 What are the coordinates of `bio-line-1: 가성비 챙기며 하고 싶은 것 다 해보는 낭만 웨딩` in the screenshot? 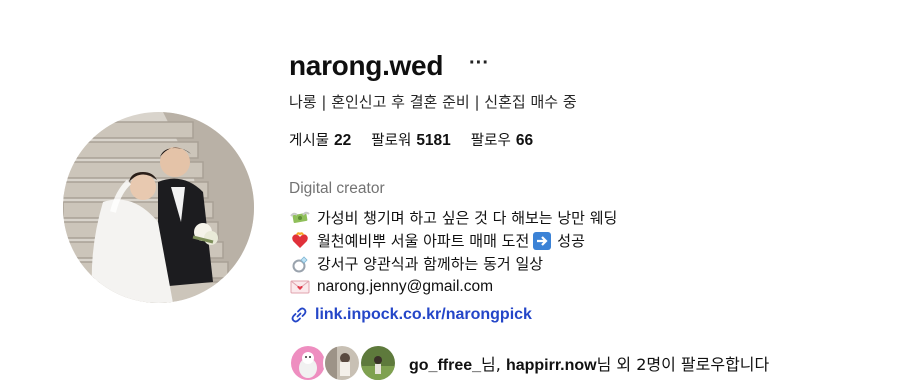 It's located at (453, 217).